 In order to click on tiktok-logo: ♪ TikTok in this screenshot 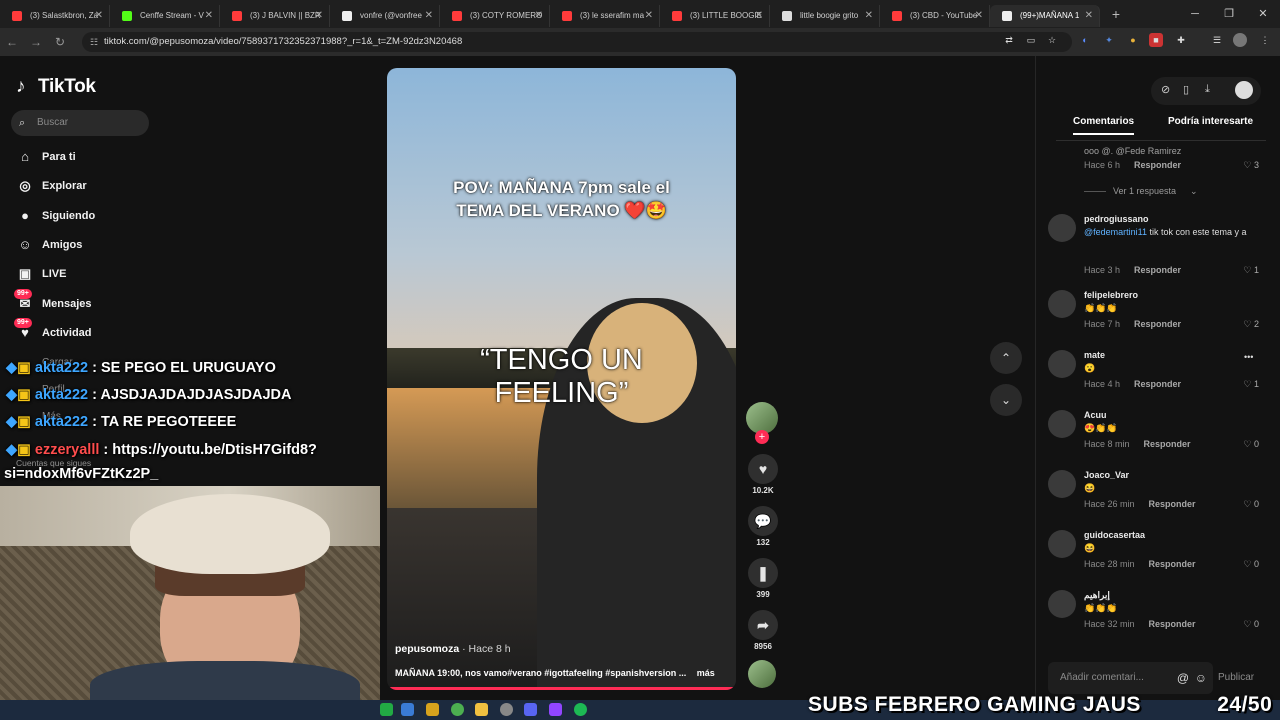, I will do `click(56, 87)`.